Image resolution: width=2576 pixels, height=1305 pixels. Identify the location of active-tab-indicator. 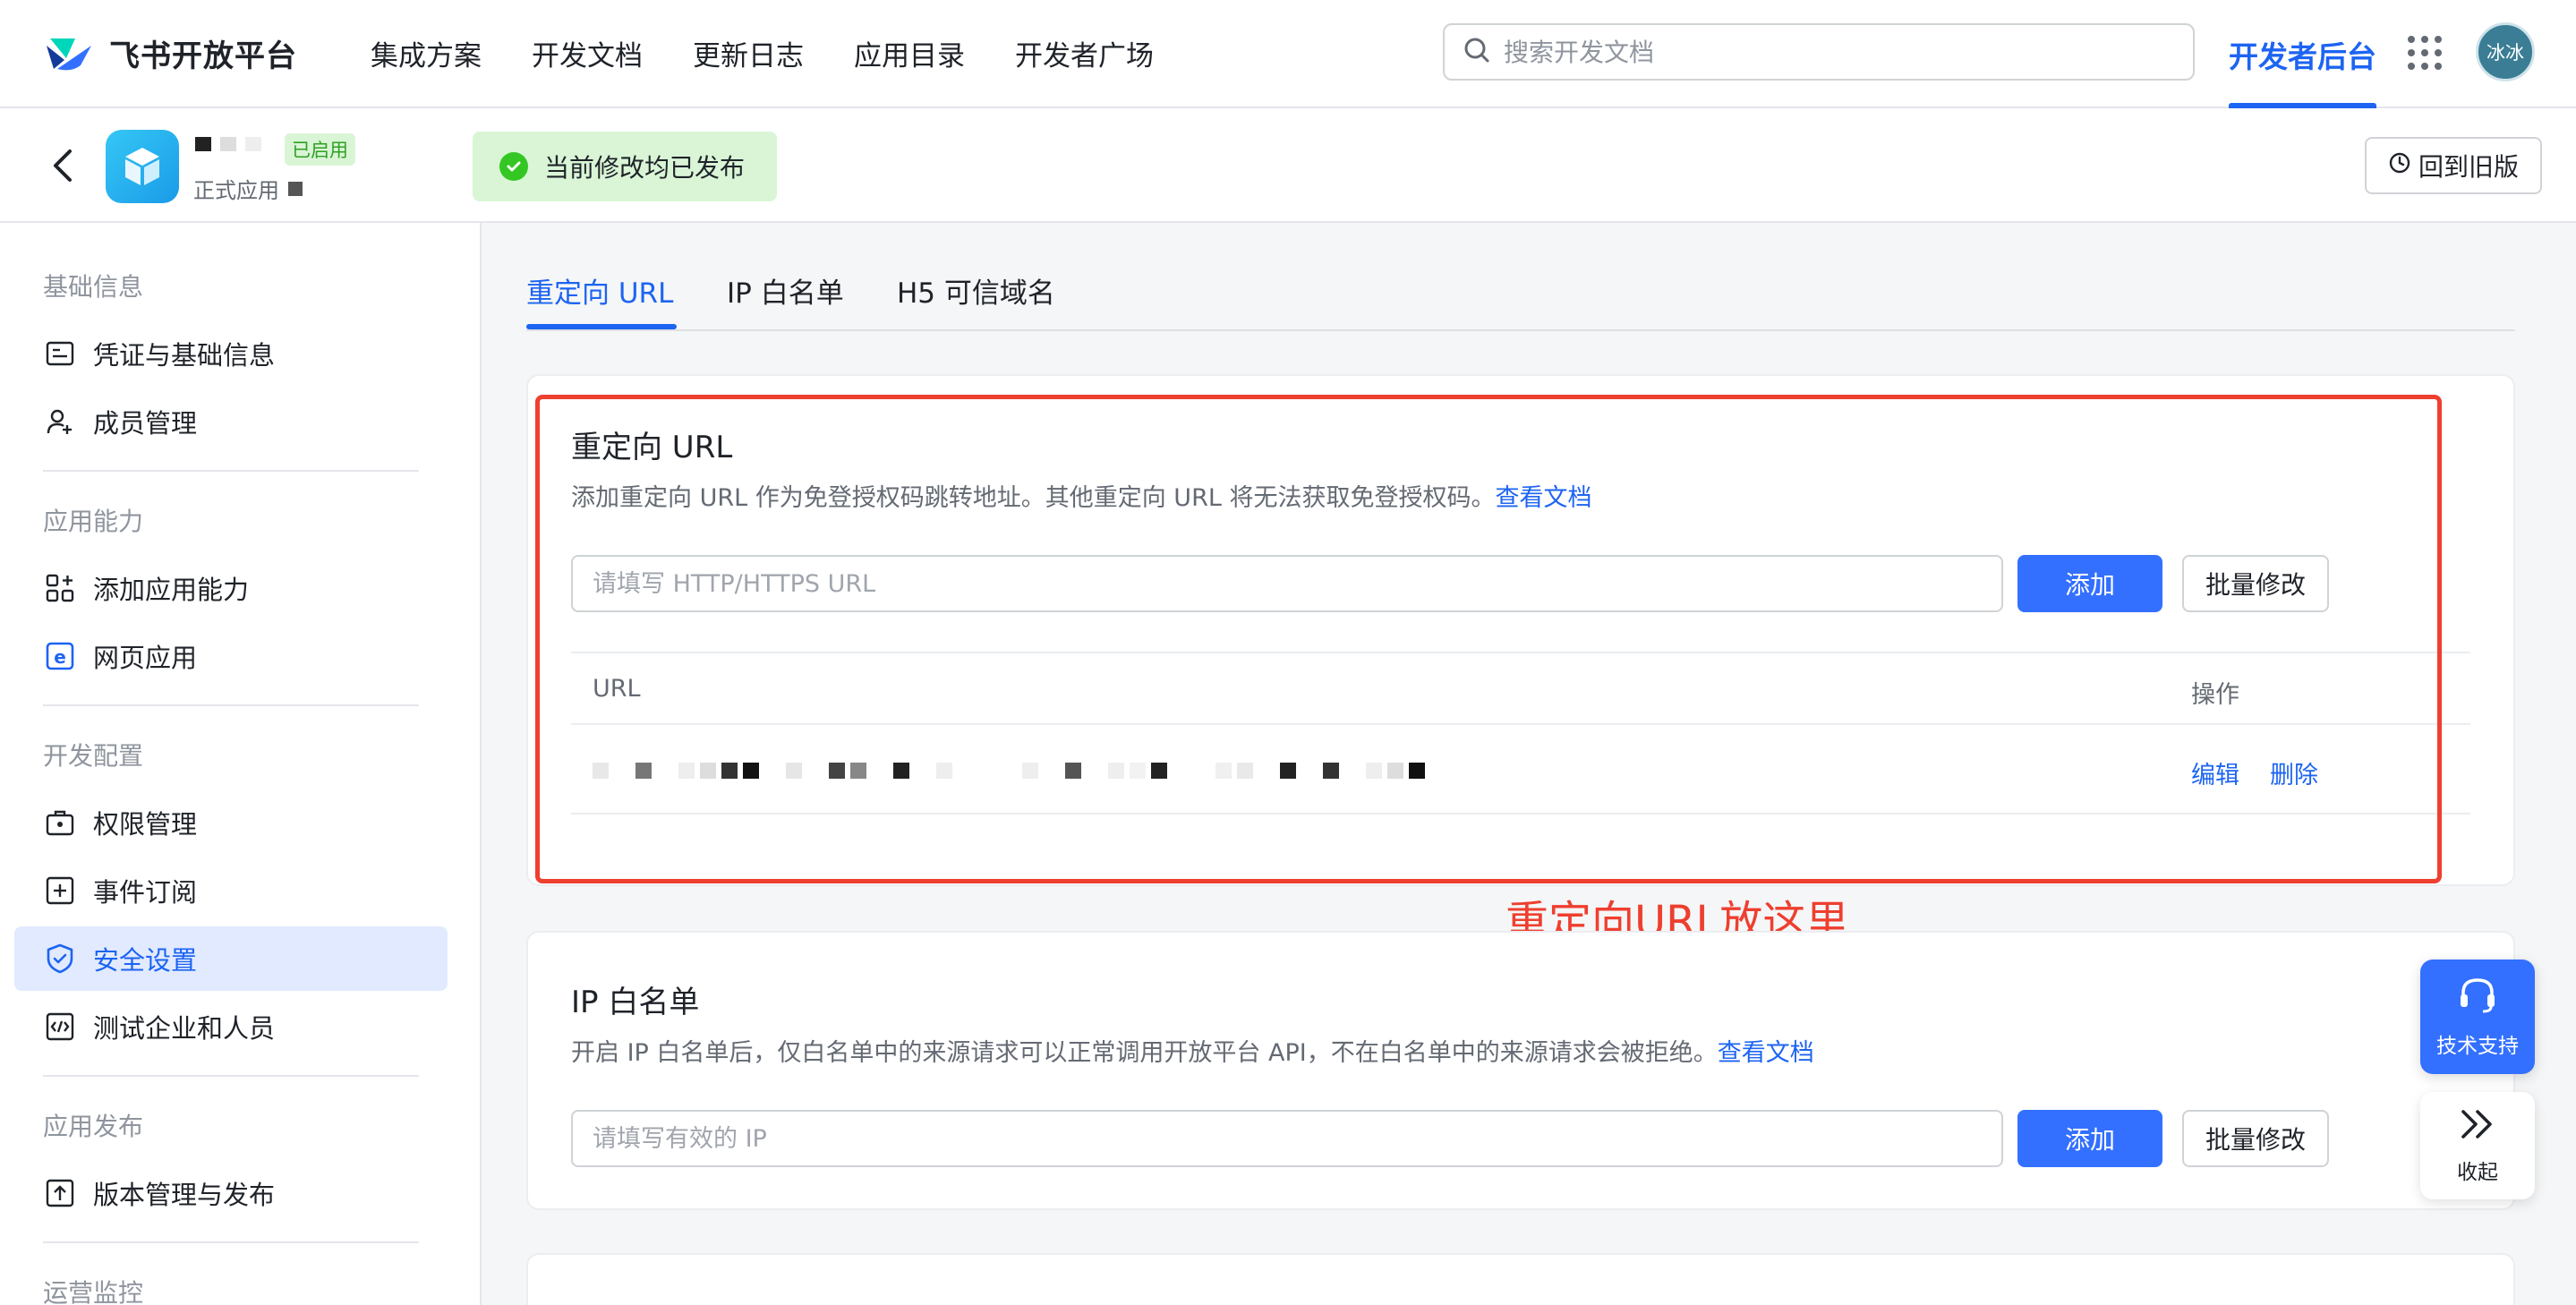
(601, 326).